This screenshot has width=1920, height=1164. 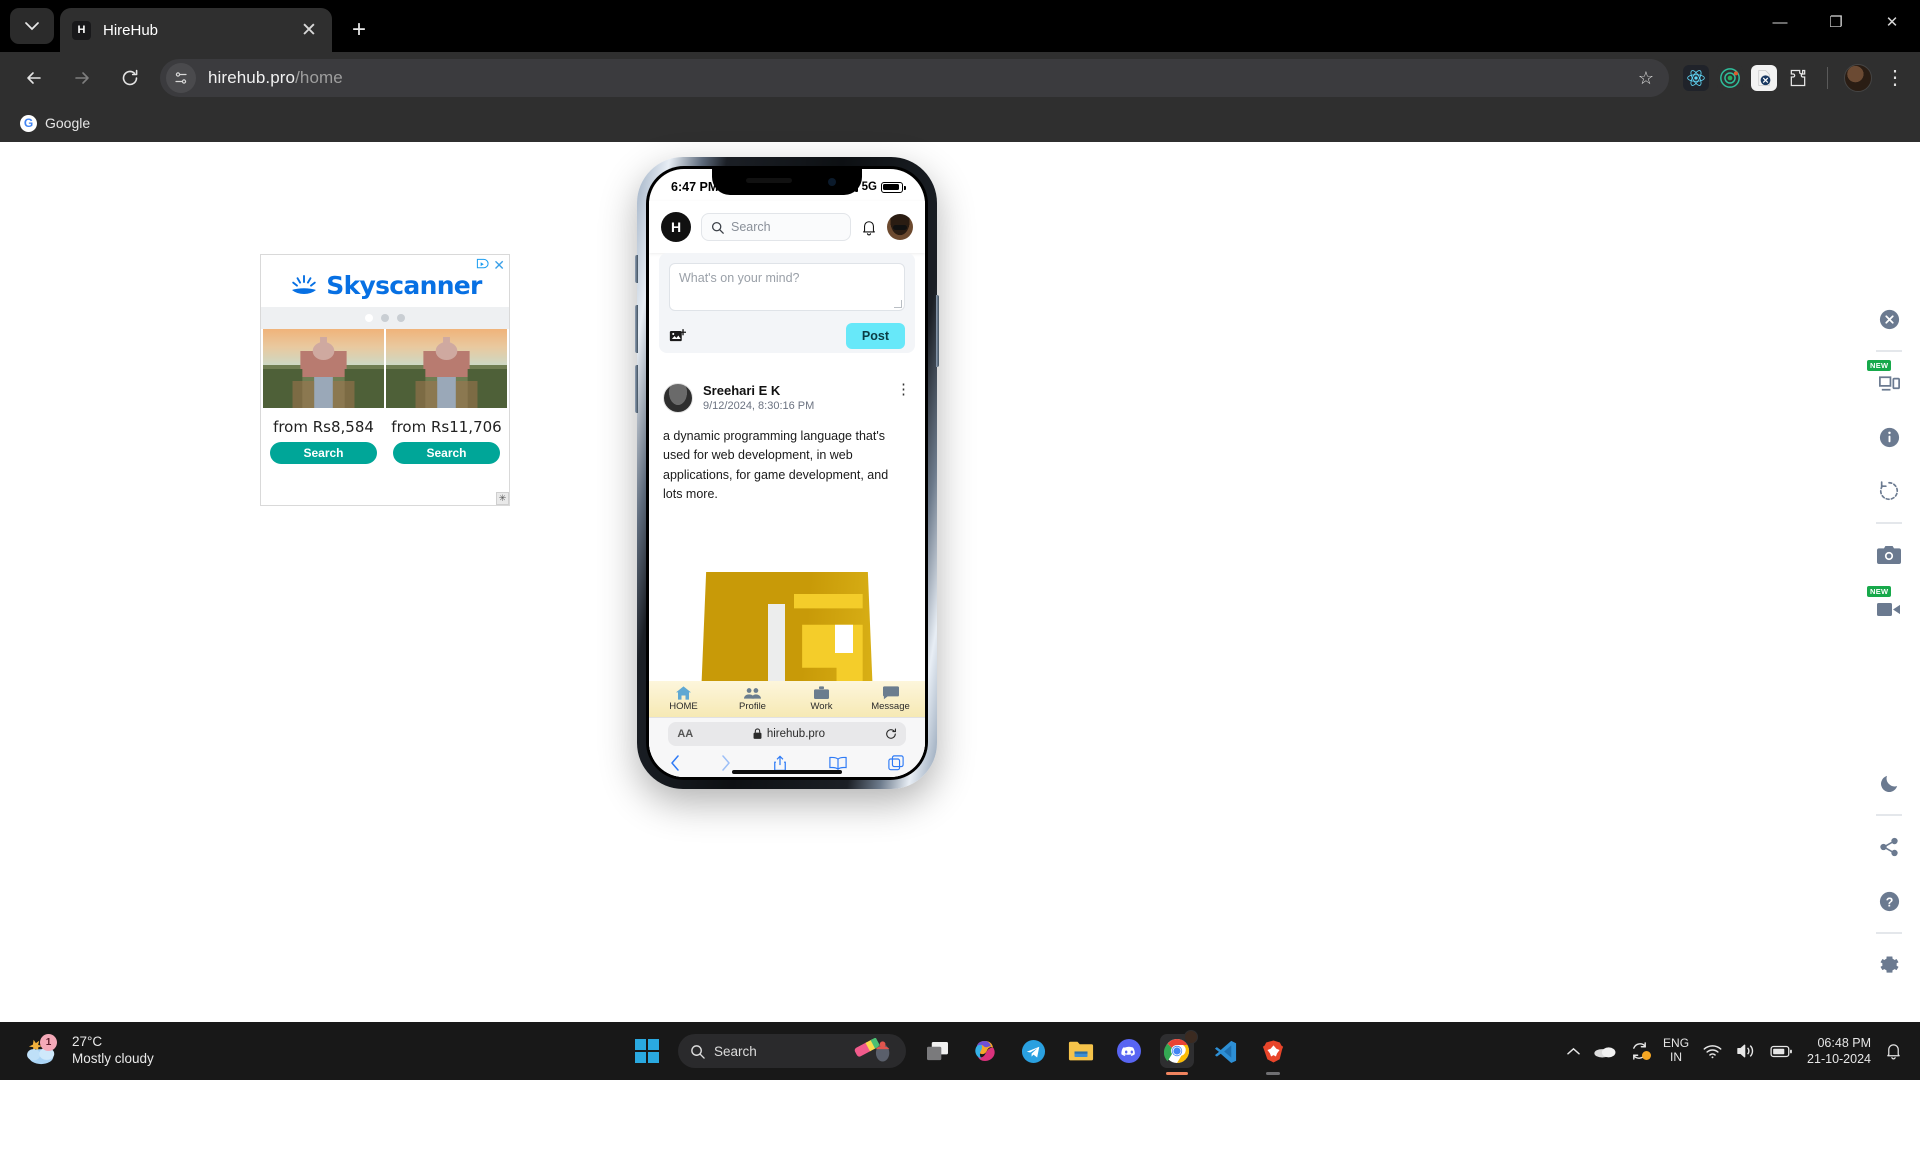 What do you see at coordinates (694, 187) in the screenshot?
I see `status-time: 6:47 PM` at bounding box center [694, 187].